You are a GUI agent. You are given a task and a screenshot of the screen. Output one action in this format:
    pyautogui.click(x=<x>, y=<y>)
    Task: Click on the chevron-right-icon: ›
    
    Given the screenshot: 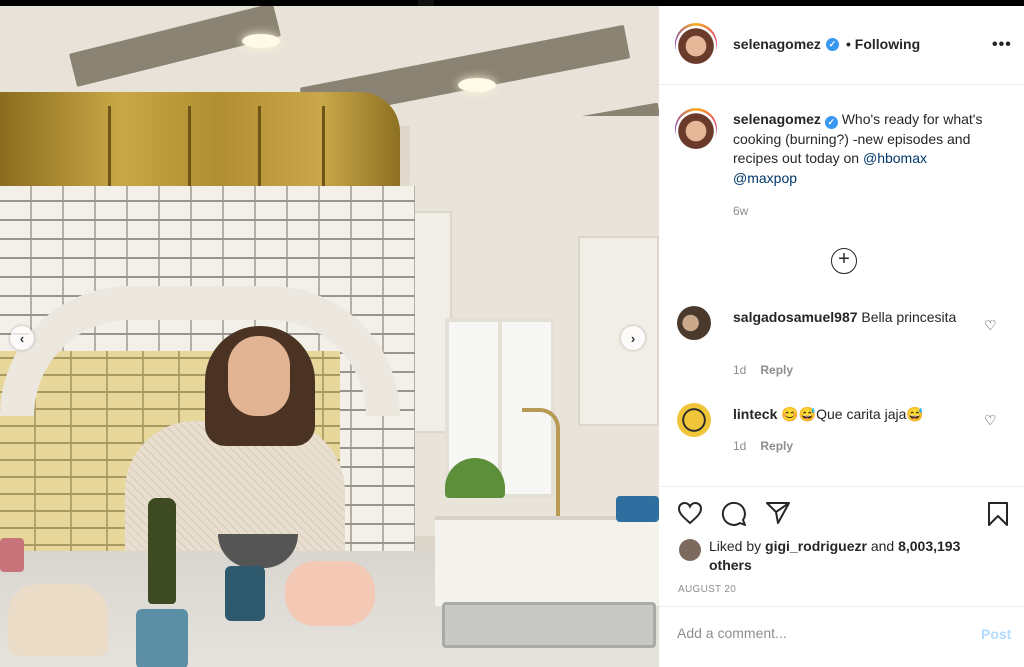 What is the action you would take?
    pyautogui.click(x=633, y=338)
    